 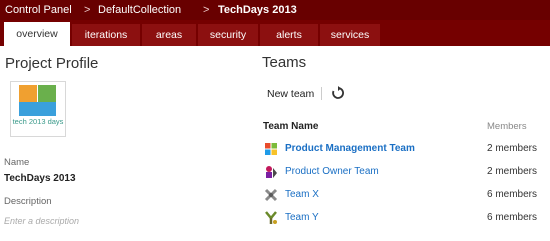 I want to click on teams-title: Teams, so click(x=284, y=62).